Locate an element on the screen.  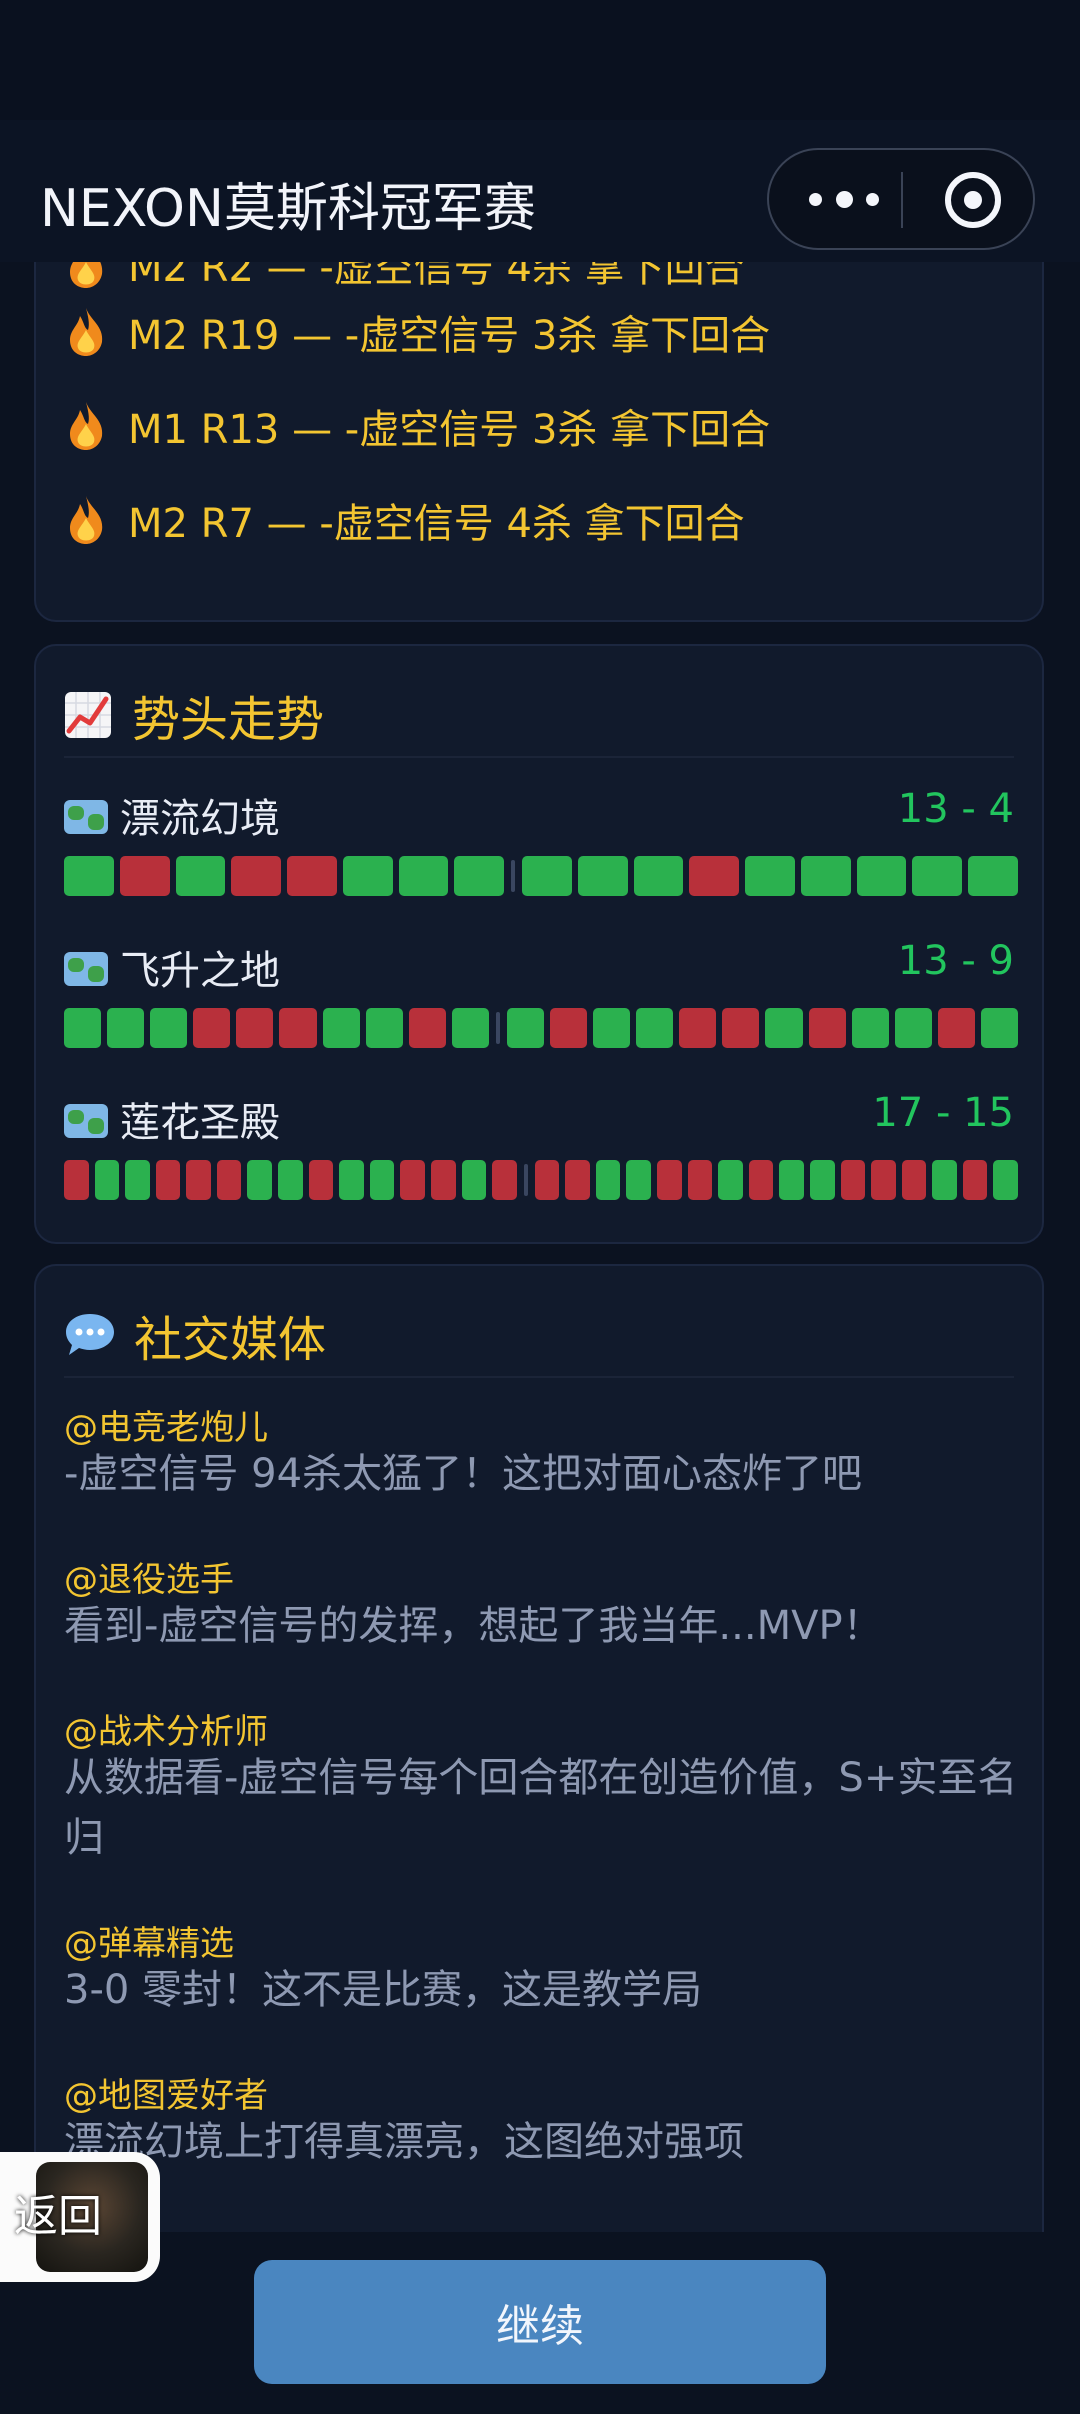
momentum-title-text: 势头走势 is located at coordinates (228, 720).